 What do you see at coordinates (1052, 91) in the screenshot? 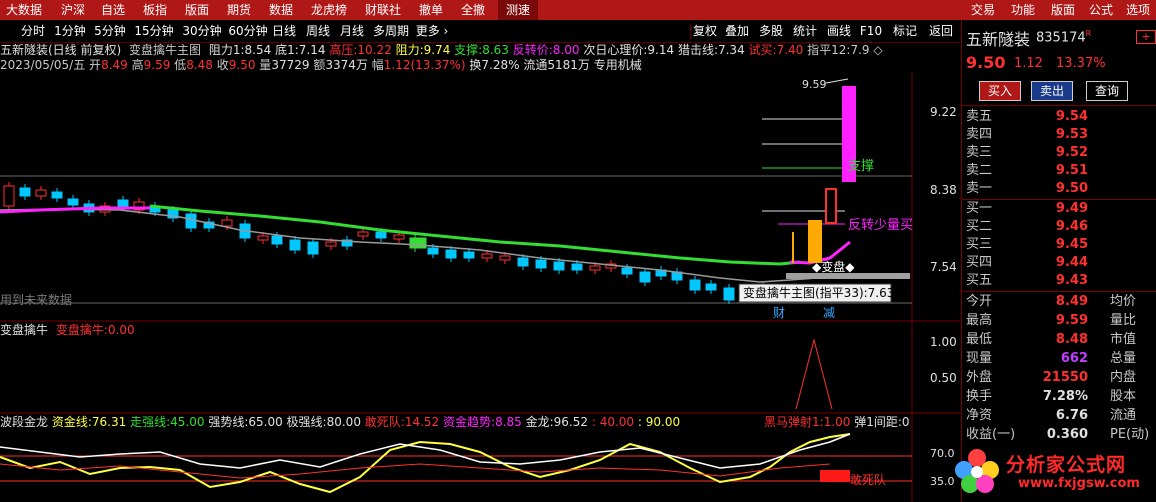
I see `sell-button: 卖出` at bounding box center [1052, 91].